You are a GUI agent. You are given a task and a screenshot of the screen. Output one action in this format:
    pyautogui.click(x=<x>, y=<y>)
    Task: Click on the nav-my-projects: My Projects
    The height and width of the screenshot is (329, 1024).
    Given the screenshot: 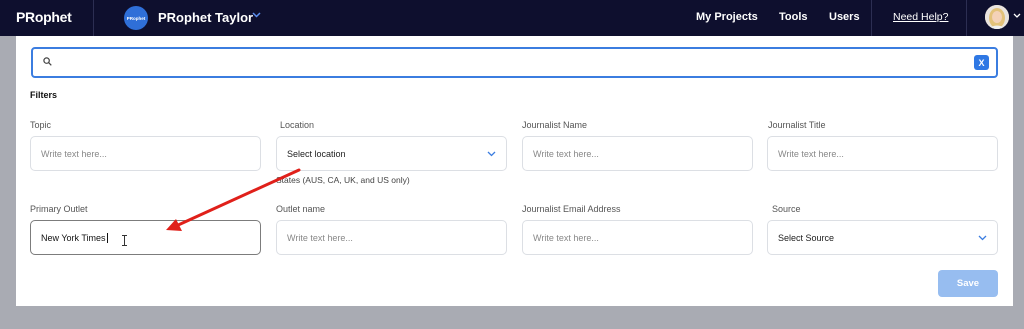 What is the action you would take?
    pyautogui.click(x=727, y=17)
    